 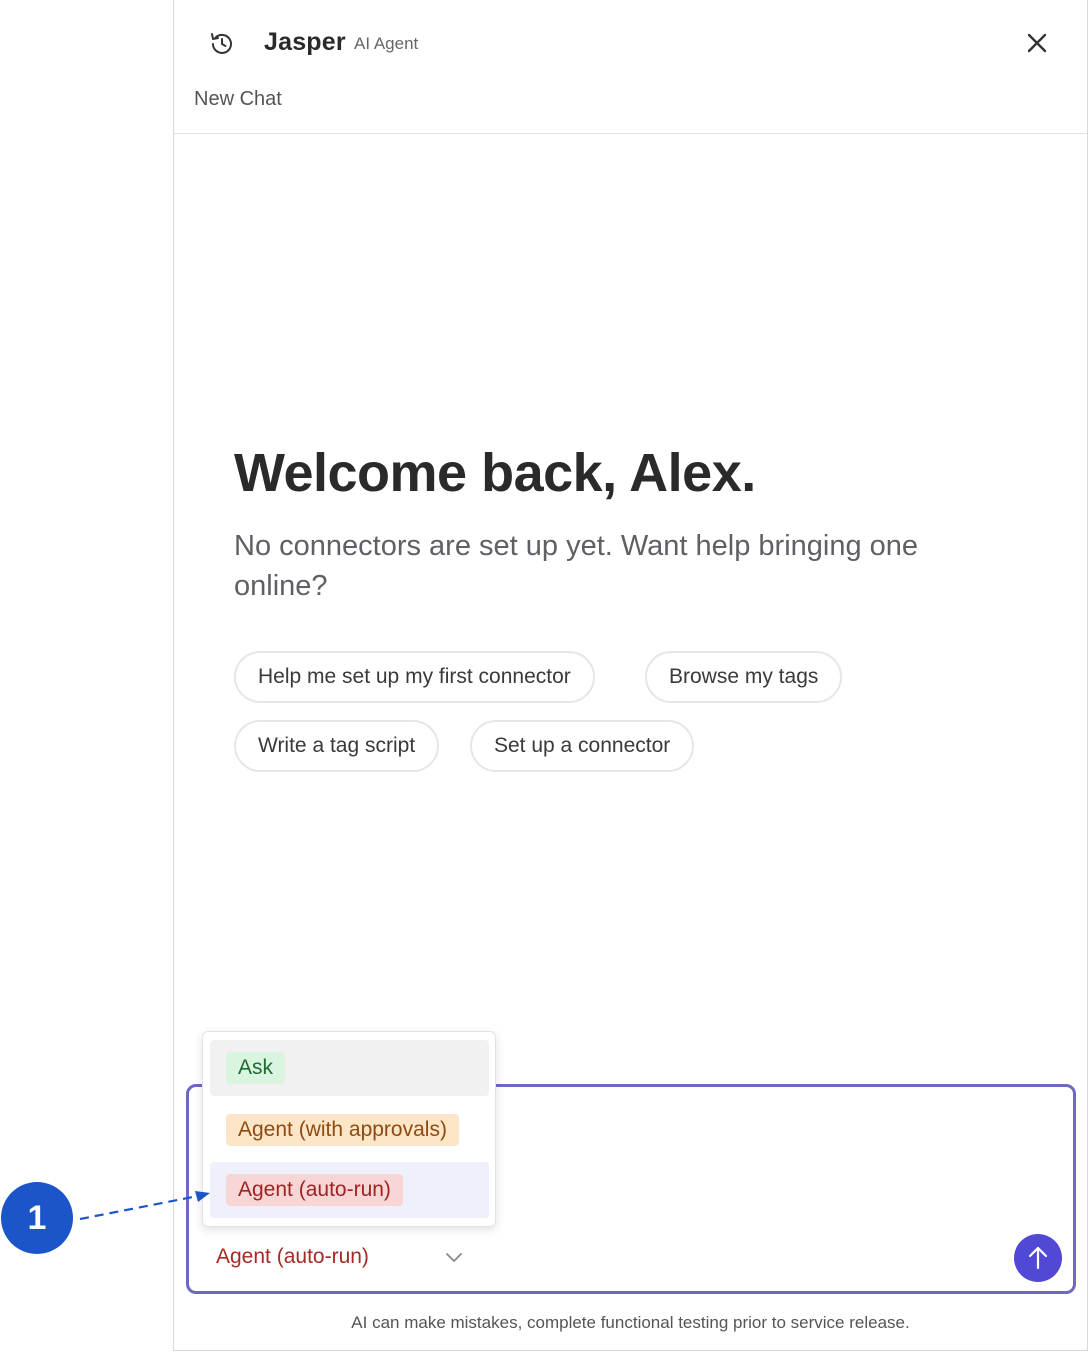 What do you see at coordinates (256, 1068) in the screenshot?
I see `mode-option-label: Ask` at bounding box center [256, 1068].